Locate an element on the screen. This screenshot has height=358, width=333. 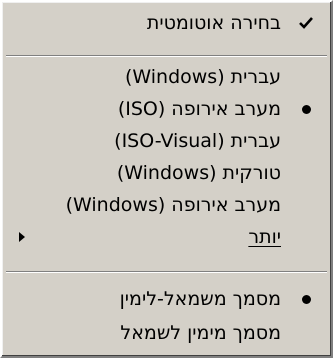
menu-item-hebrew-windows: עברית (Windows) is located at coordinates (166, 77).